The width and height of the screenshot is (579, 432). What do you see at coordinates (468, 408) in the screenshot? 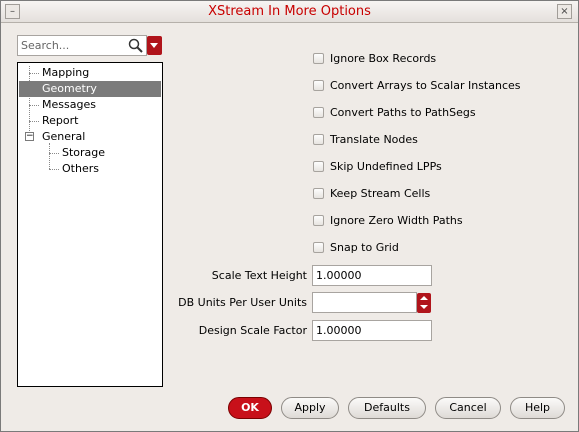
I see `cancel-button: Cancel` at bounding box center [468, 408].